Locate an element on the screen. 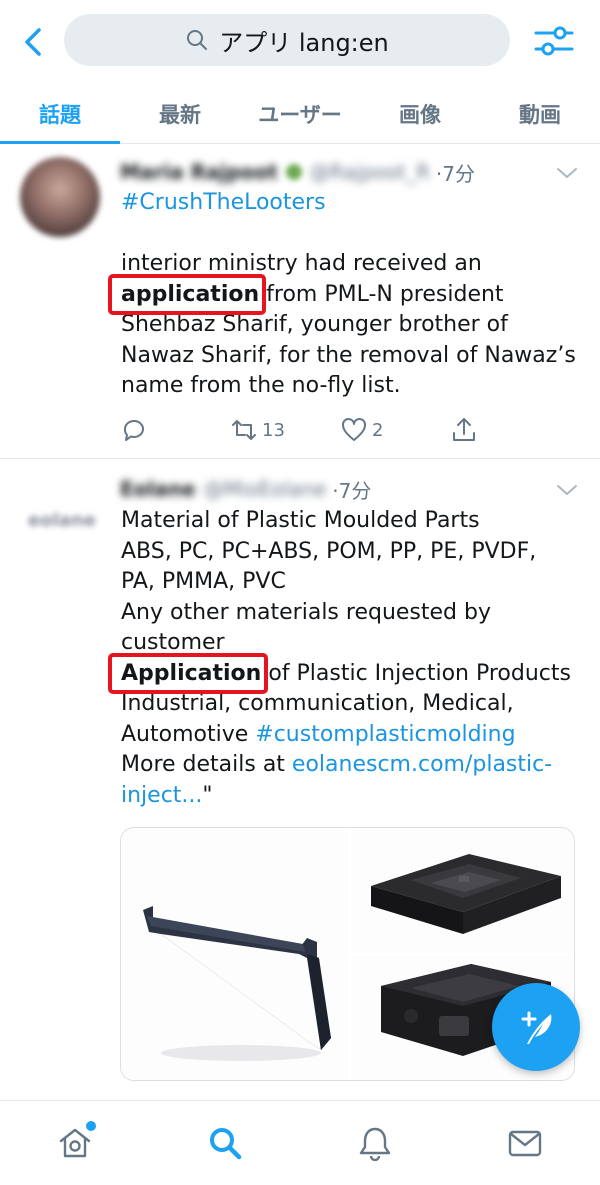 This screenshot has height=1185, width=600. text-line: name from the no-fly list. is located at coordinates (261, 385).